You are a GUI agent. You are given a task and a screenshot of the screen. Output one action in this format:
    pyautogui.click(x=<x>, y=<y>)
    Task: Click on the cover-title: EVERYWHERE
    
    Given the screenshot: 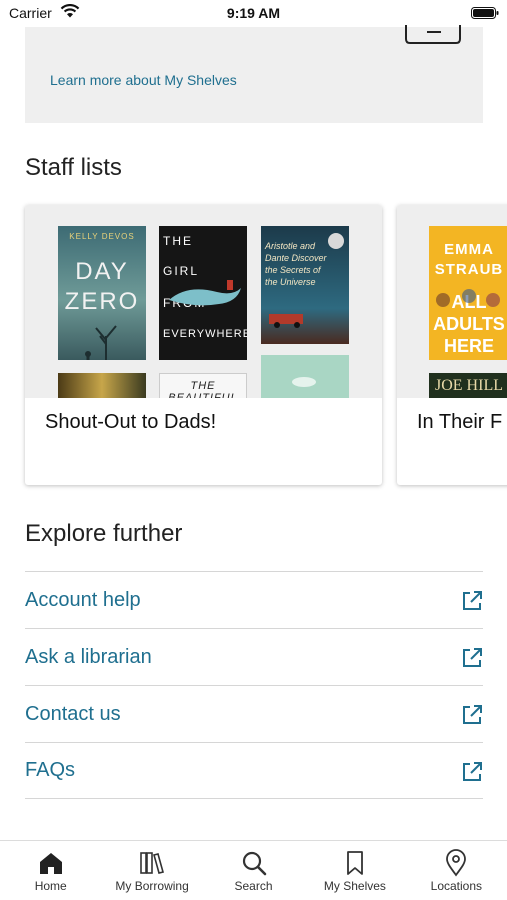 What is the action you would take?
    pyautogui.click(x=205, y=334)
    